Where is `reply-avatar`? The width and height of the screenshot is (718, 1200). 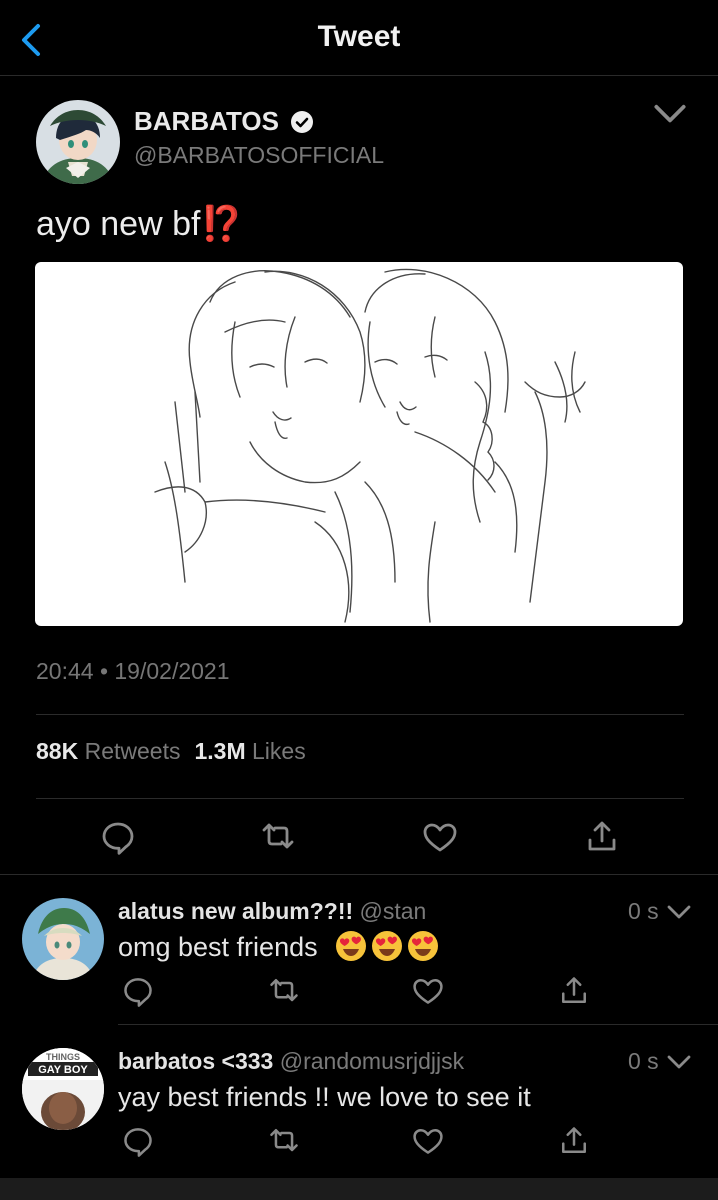
reply-avatar is located at coordinates (63, 939).